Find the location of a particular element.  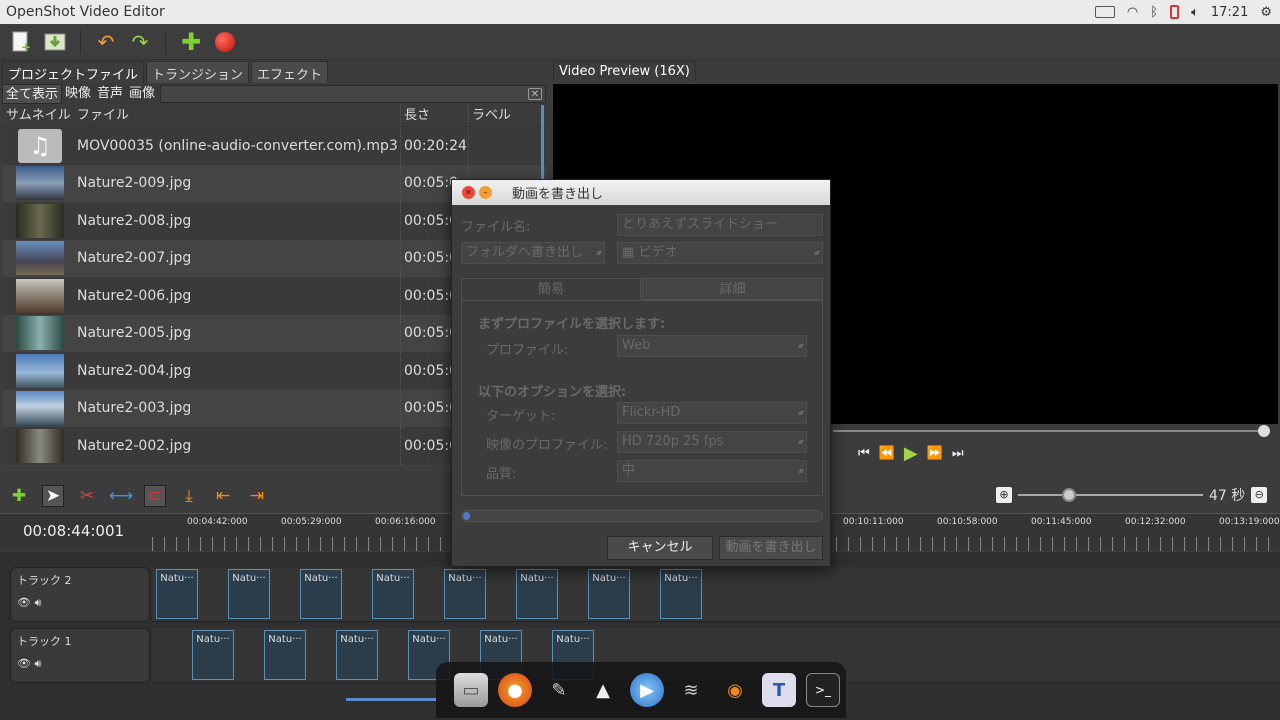

select-tool-icon: ➤ is located at coordinates (53, 496).